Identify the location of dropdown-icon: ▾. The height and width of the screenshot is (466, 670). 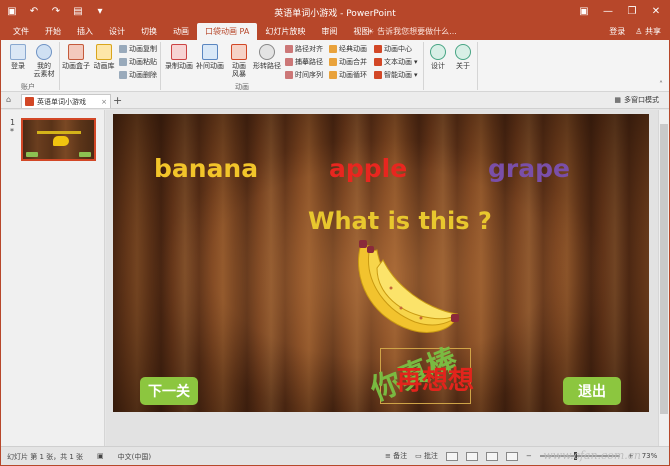
(416, 75).